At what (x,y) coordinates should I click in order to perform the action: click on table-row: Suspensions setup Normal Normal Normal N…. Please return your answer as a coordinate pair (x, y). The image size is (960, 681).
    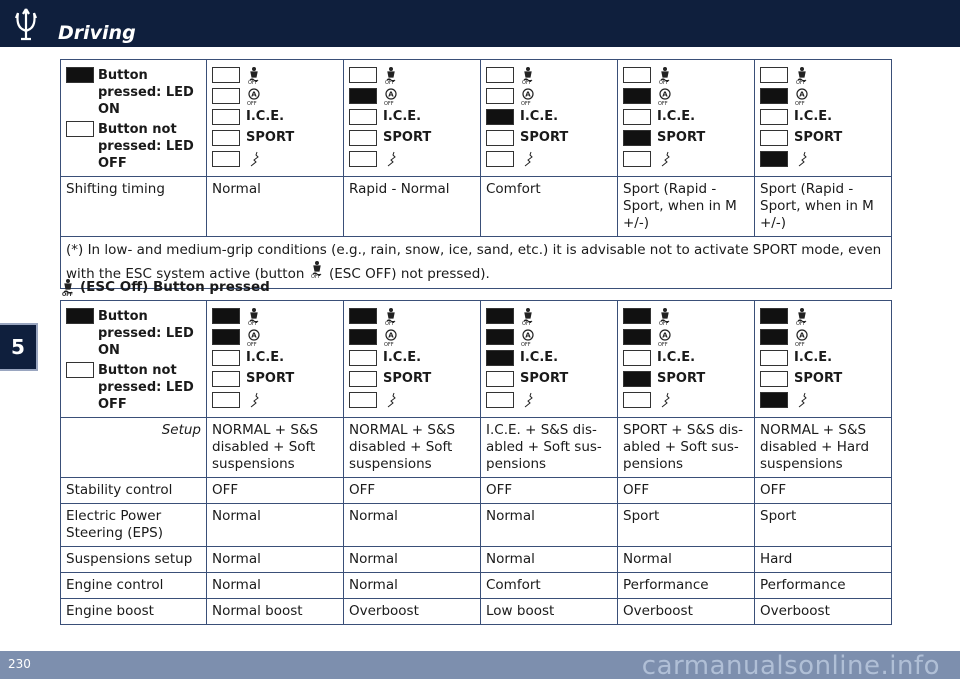
    Looking at the image, I should click on (476, 559).